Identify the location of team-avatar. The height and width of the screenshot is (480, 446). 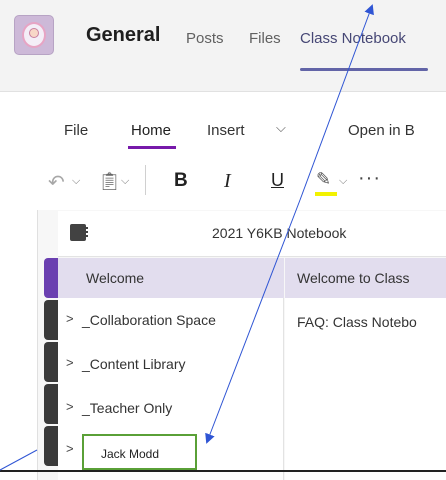
(34, 35).